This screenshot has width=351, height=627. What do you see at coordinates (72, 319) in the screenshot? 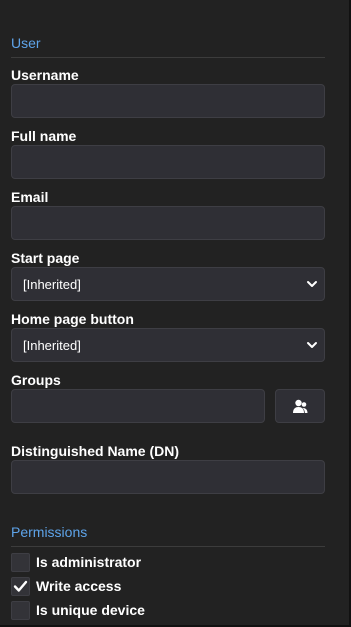
I see `home-page-button-label: Home page button` at bounding box center [72, 319].